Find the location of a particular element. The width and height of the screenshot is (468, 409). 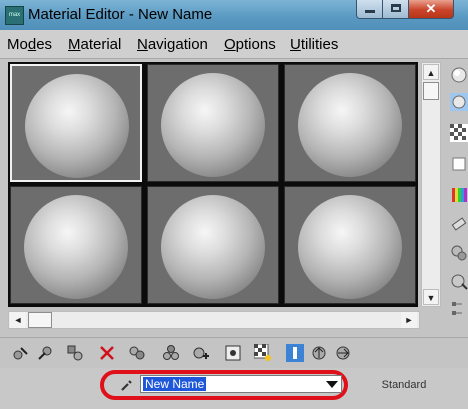

scroll-left-button: ◄ is located at coordinates (18, 320).